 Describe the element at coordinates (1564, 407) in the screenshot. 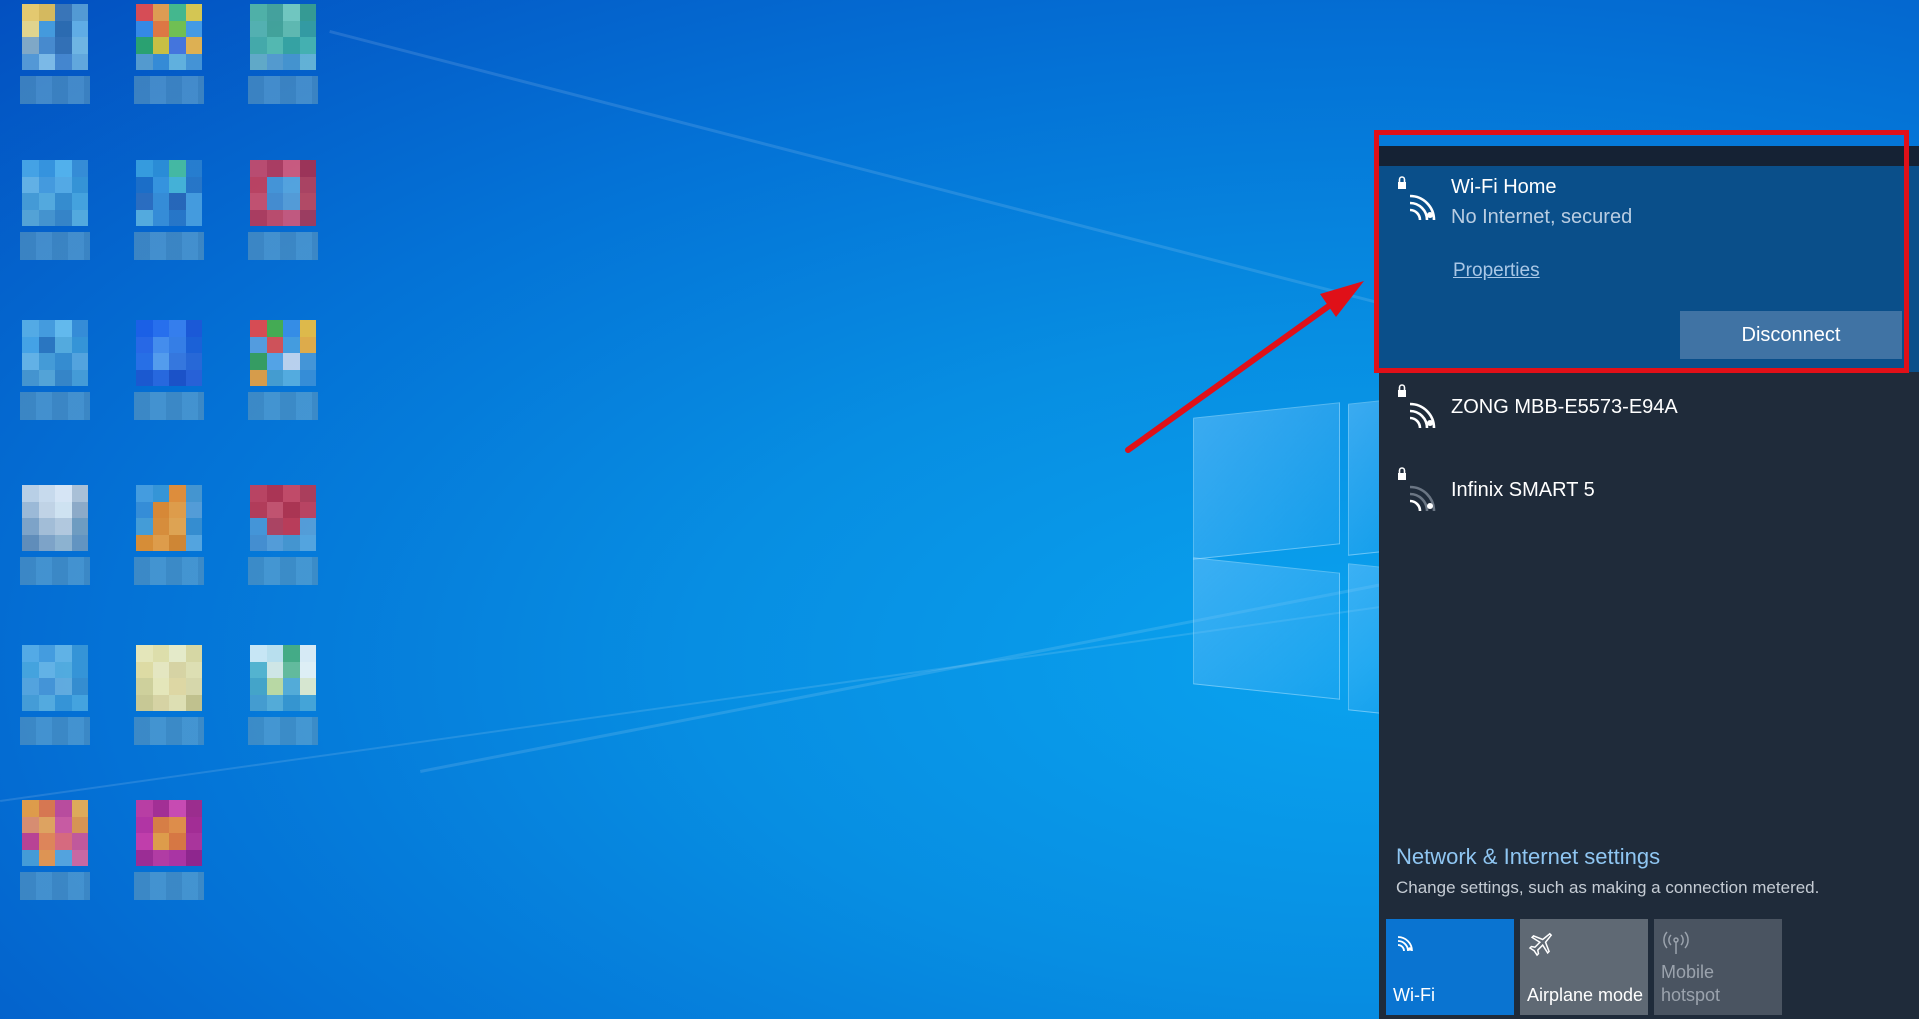

I see `network-name: ZONG MBB-E5573-E94A` at that location.